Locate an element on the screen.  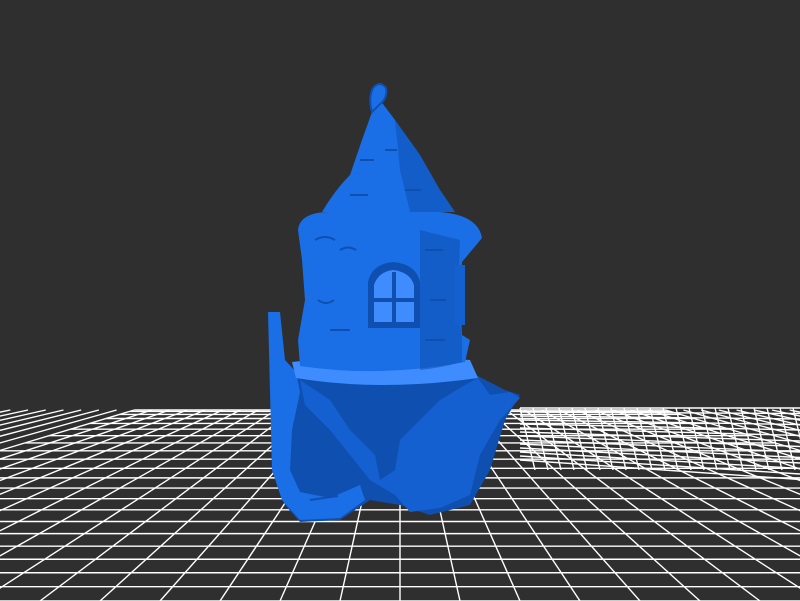
tower-side-post is located at coordinates (460, 295).